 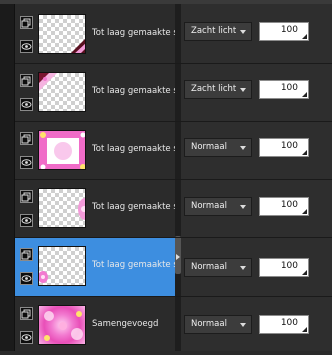 I want to click on layer-row-selected: Tot laag gemaakte se, so click(x=95, y=267).